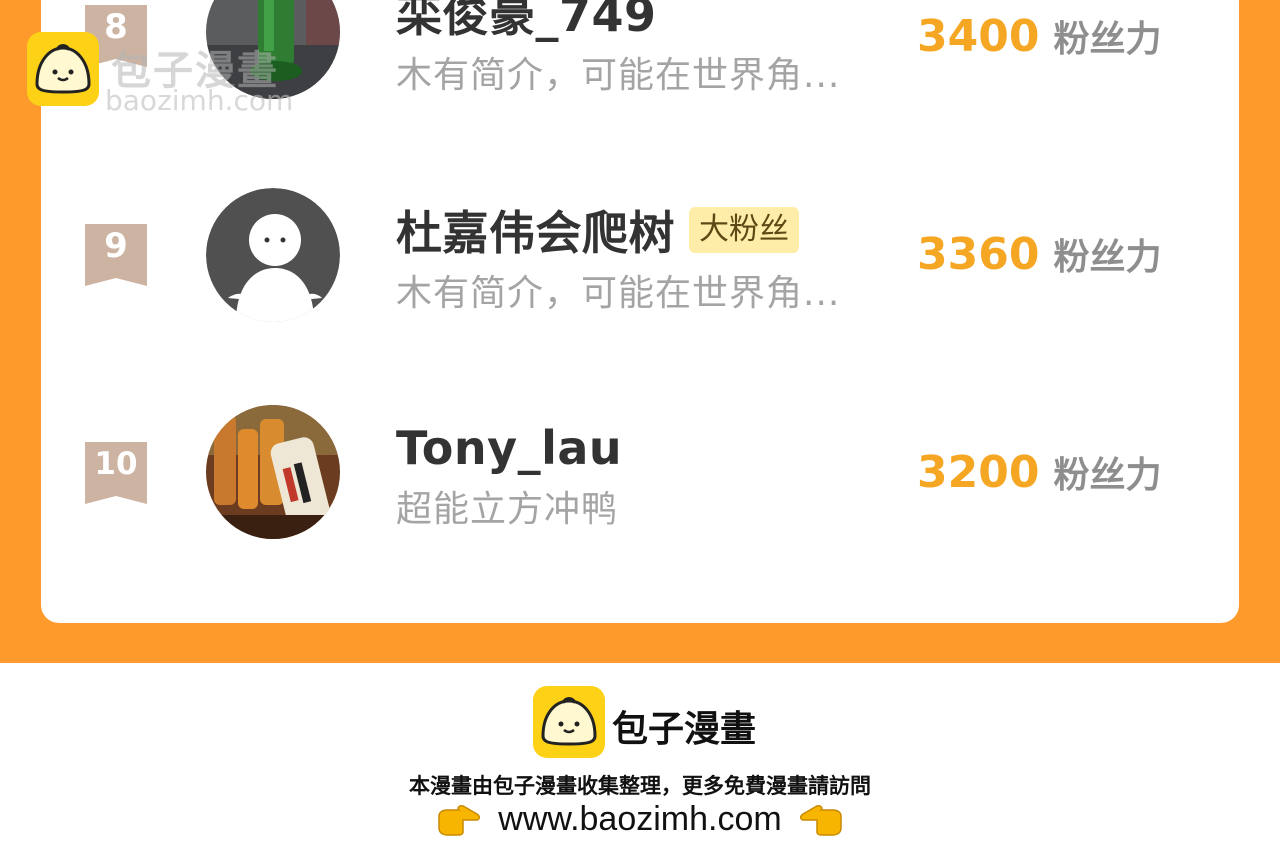 This screenshot has height=864, width=1280. I want to click on fan-score: 3200 粉丝力, so click(1039, 476).